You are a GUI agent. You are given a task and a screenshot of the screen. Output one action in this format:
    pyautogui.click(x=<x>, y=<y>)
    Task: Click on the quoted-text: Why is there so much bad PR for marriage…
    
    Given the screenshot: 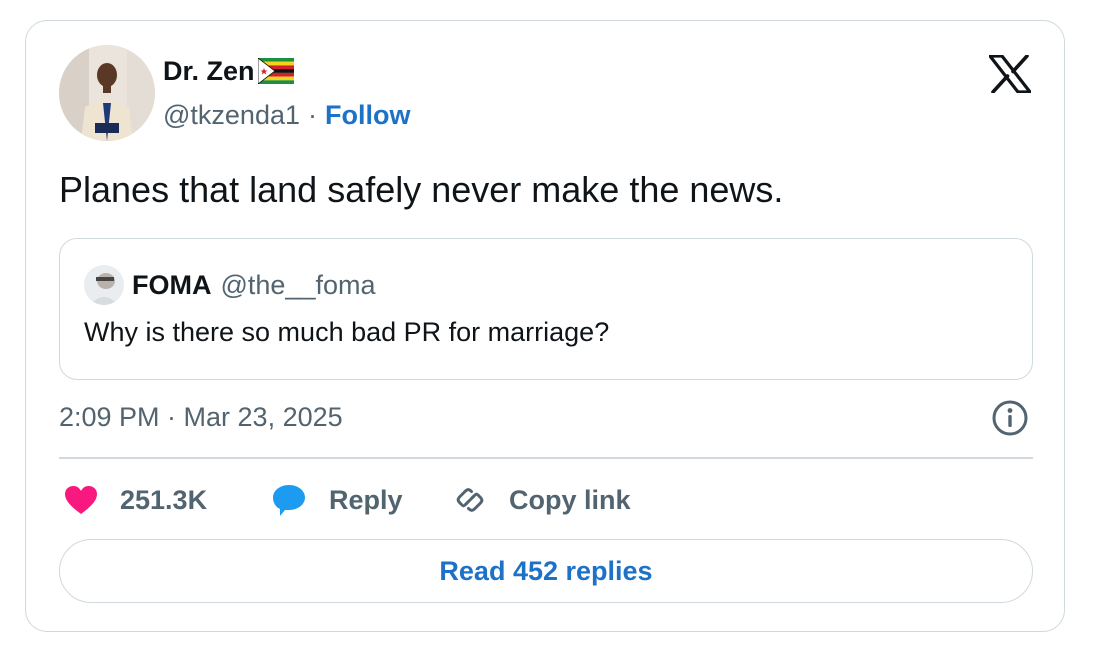 What is the action you would take?
    pyautogui.click(x=347, y=332)
    